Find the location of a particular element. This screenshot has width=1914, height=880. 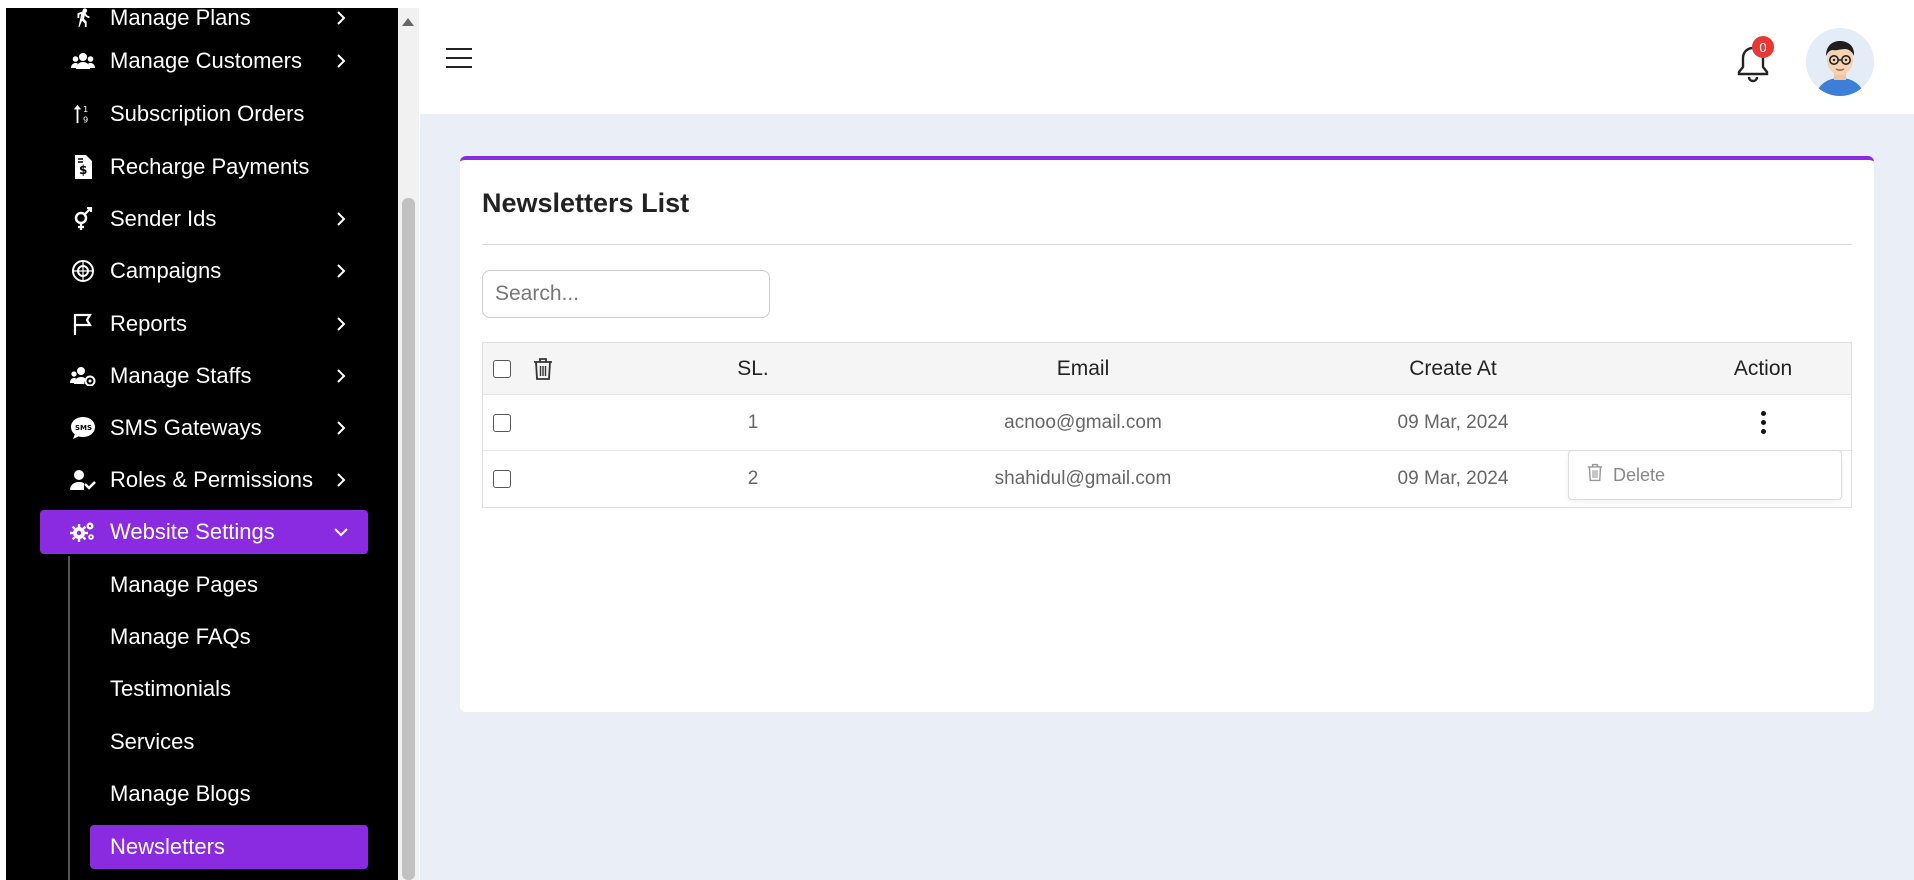

sidebar-subitem-manage-faqs: Manage FAQs is located at coordinates (229, 637).